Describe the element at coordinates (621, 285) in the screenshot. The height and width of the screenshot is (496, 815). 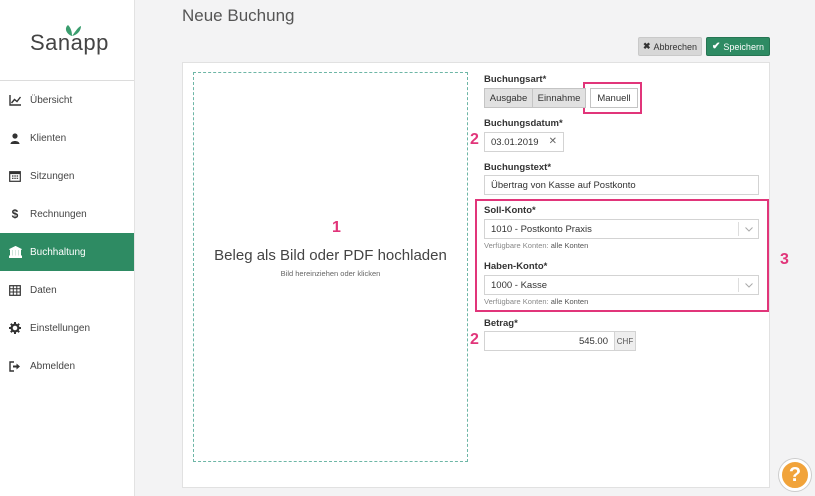
I see `haben-konto-select: 1000 - Kasse` at that location.